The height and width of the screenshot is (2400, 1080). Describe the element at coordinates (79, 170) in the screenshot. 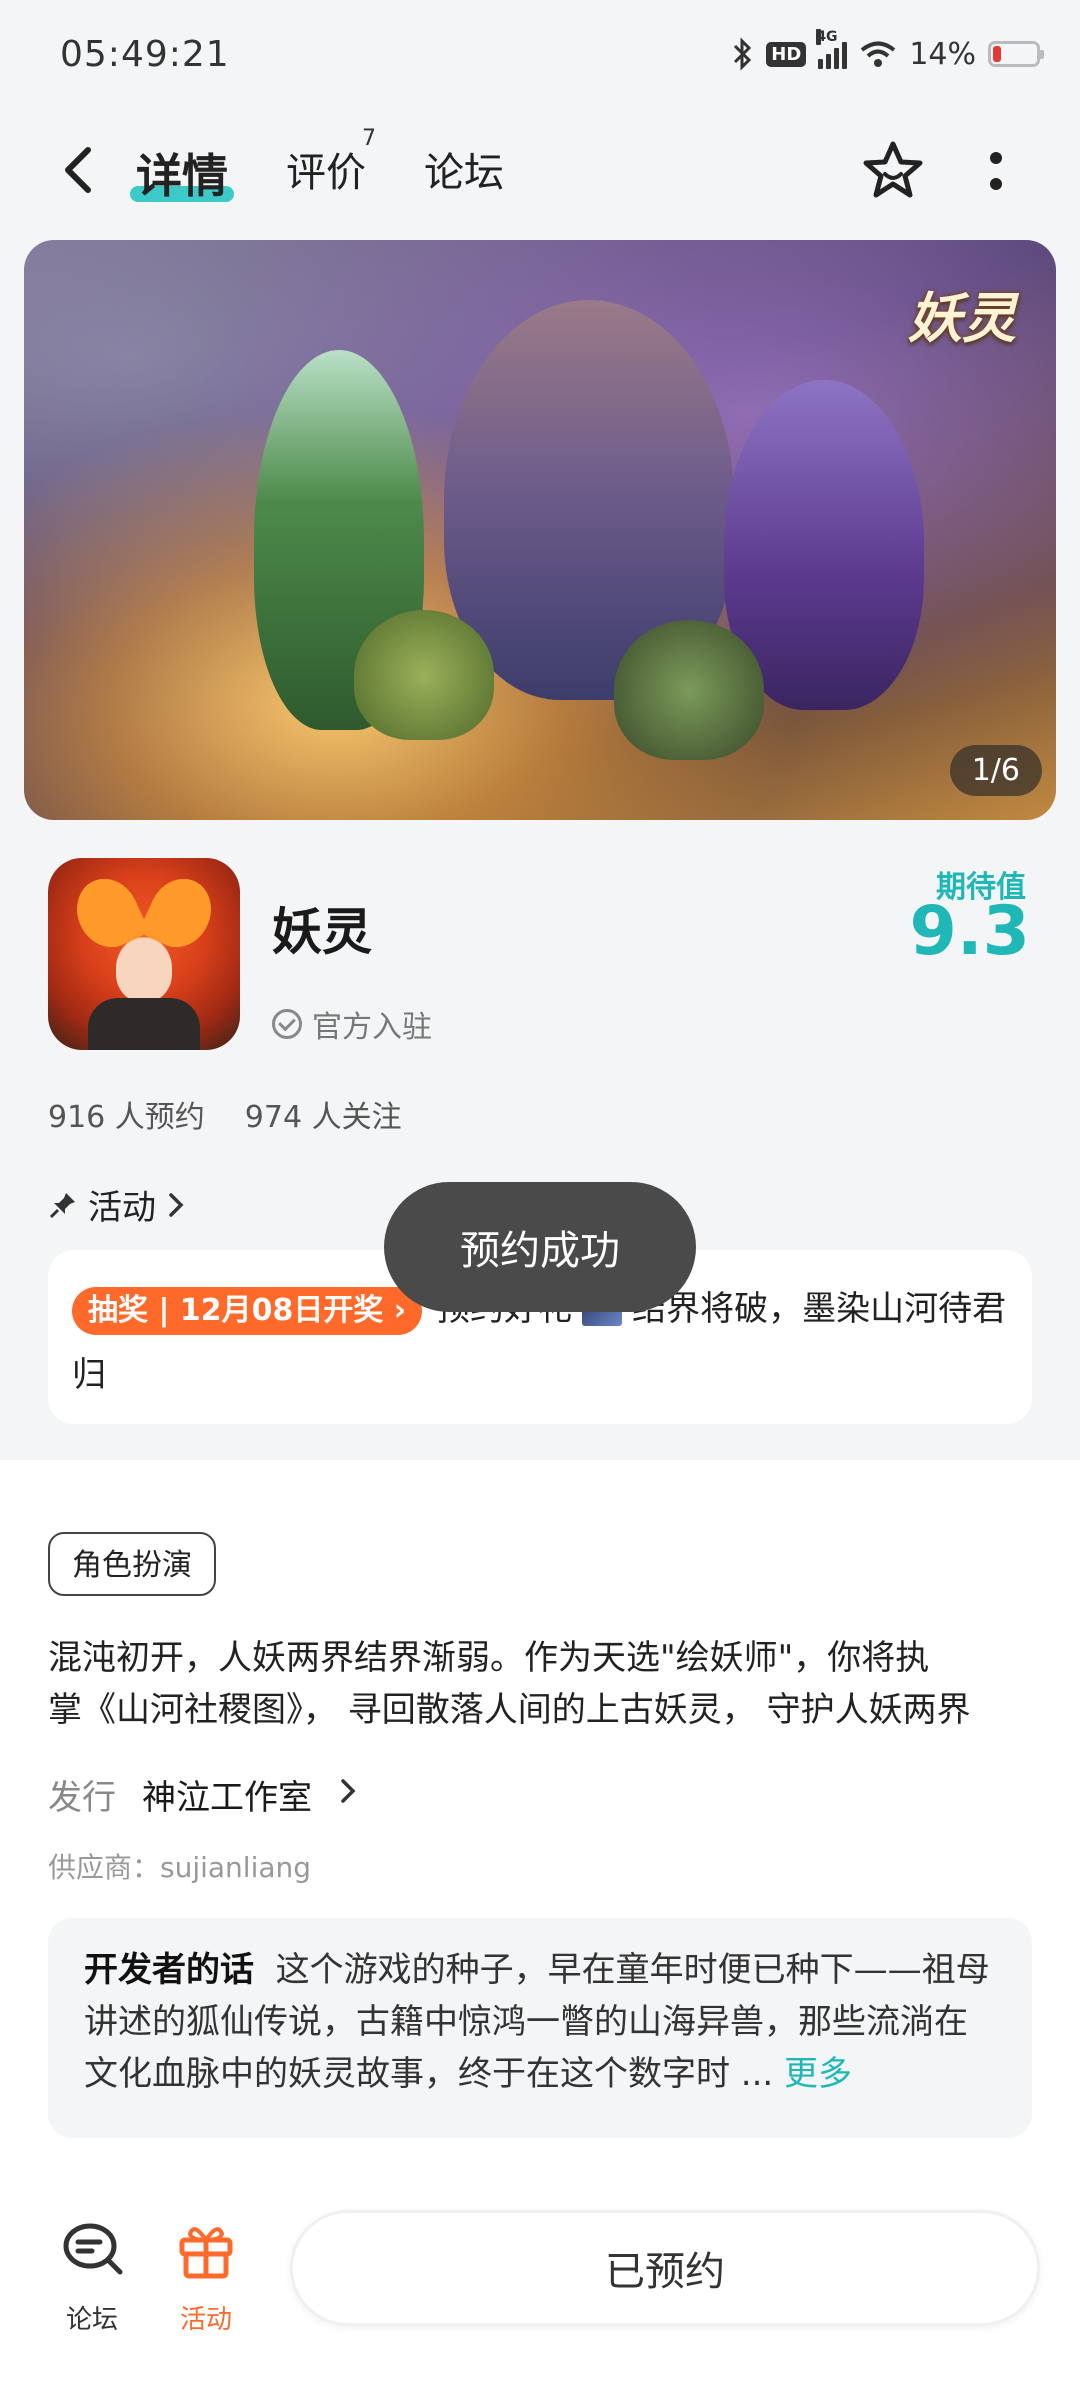

I see `back-arrow-icon` at that location.